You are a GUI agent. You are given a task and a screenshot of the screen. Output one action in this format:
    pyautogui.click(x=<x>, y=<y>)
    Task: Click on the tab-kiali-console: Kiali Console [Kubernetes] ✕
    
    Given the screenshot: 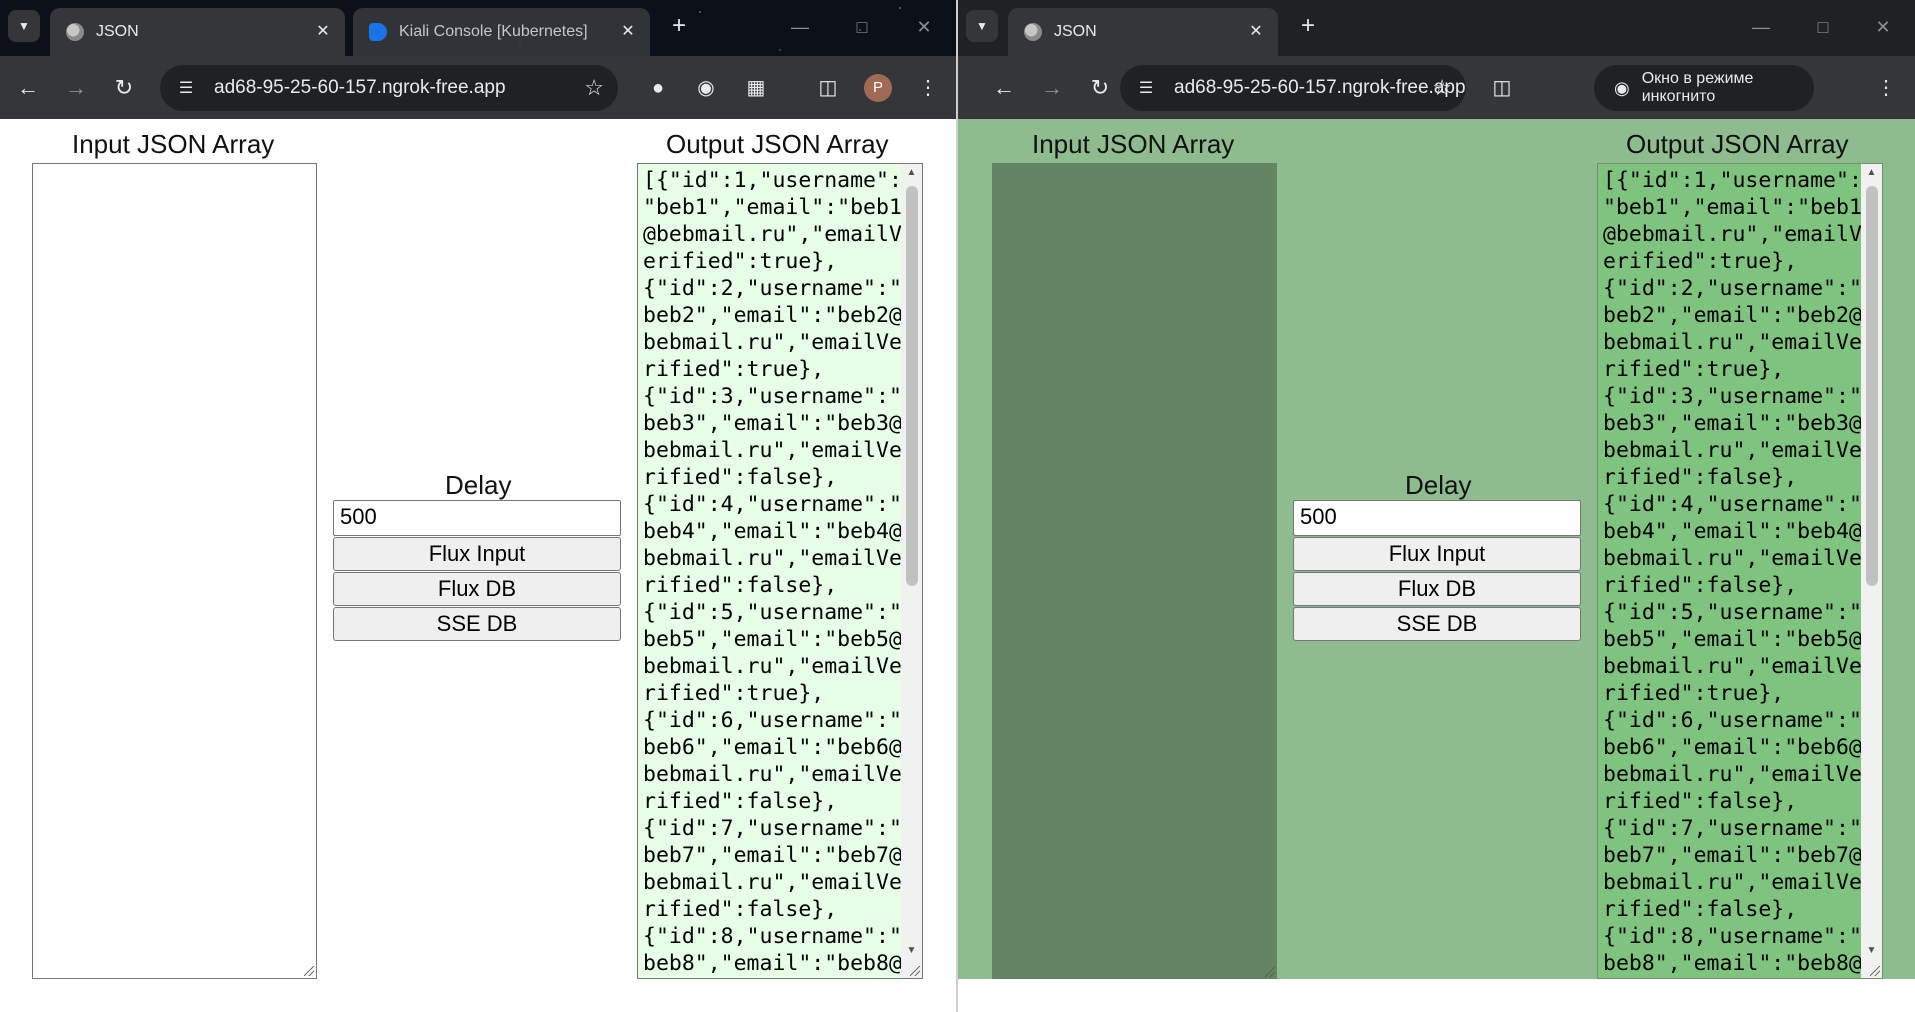 What is the action you would take?
    pyautogui.click(x=501, y=32)
    